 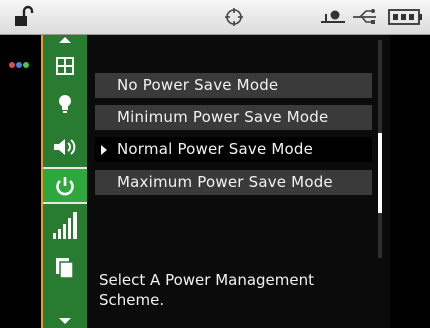 I want to click on nav-bulb, so click(x=65, y=103).